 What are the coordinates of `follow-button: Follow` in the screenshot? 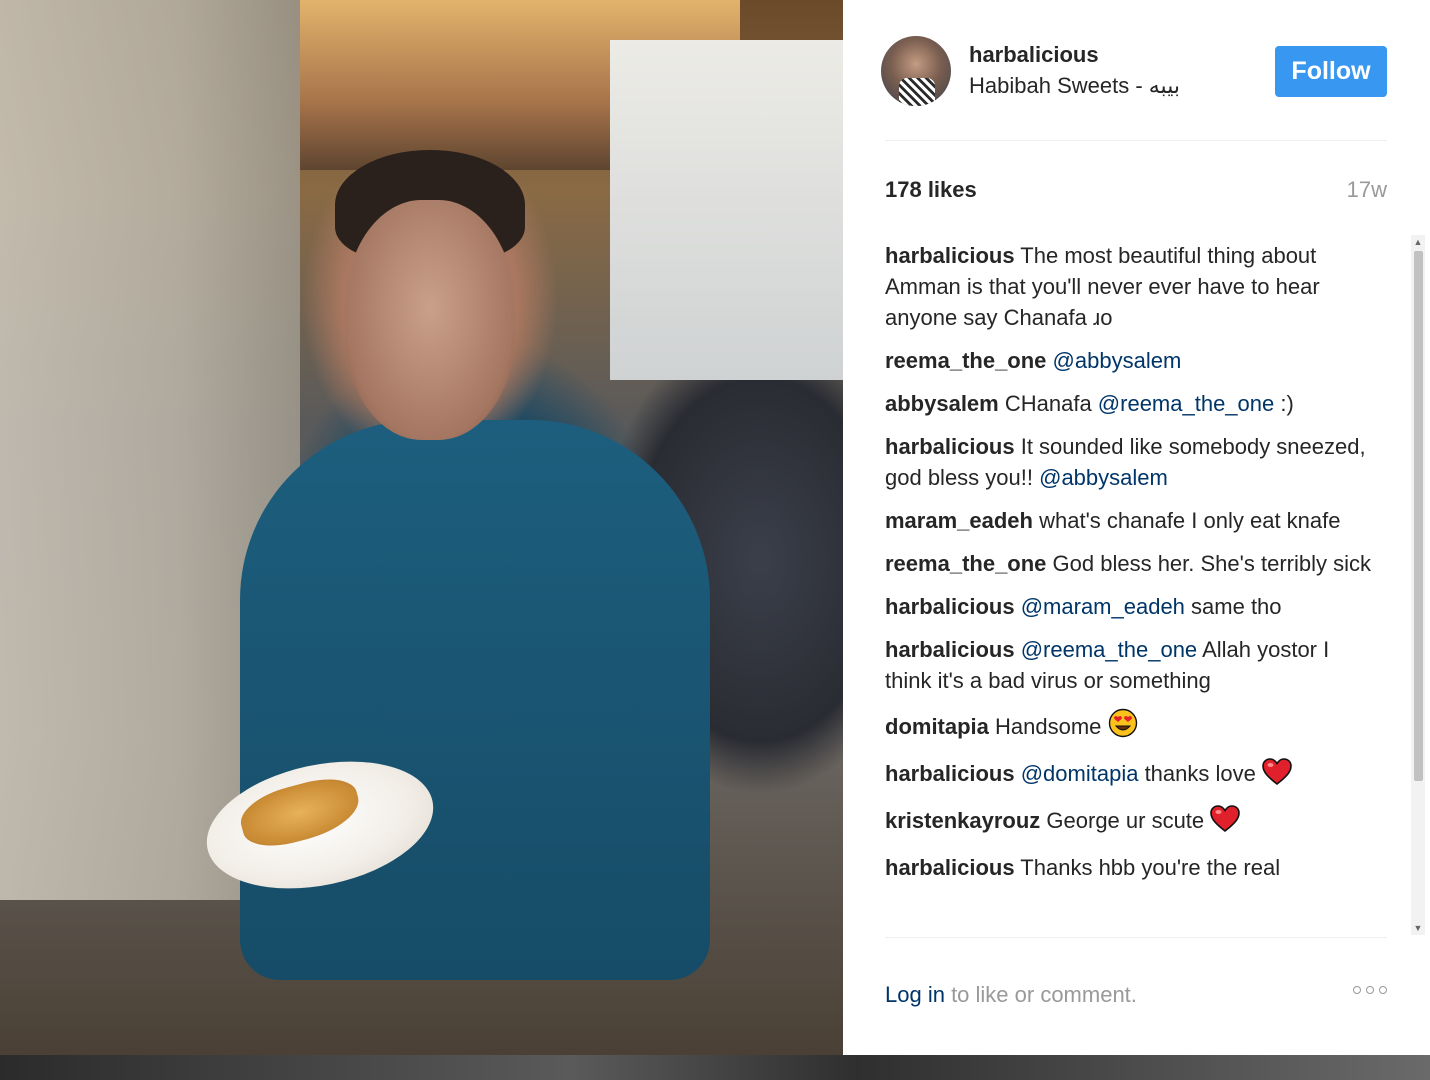 It's located at (1331, 71).